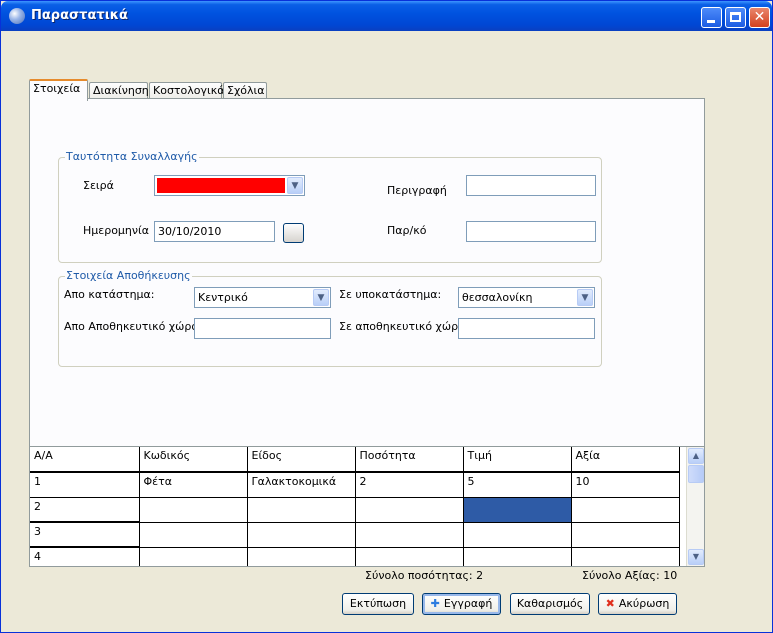 This screenshot has width=773, height=633. What do you see at coordinates (85, 556) in the screenshot?
I see `row-number: 4` at bounding box center [85, 556].